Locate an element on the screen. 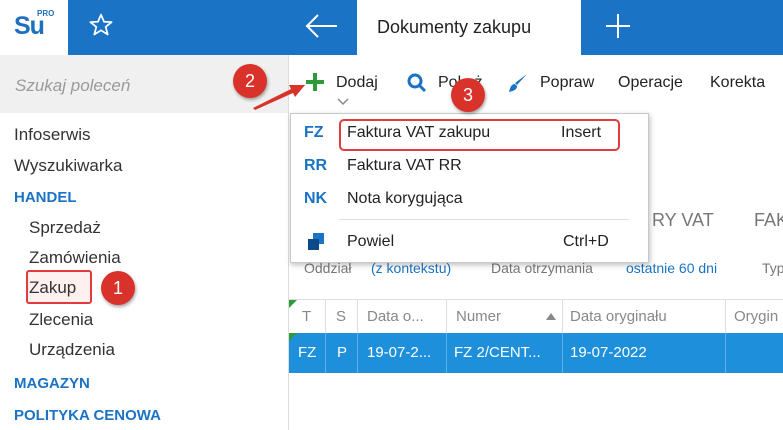 This screenshot has width=783, height=430. sidebar-header-handel: HANDEL is located at coordinates (45, 197).